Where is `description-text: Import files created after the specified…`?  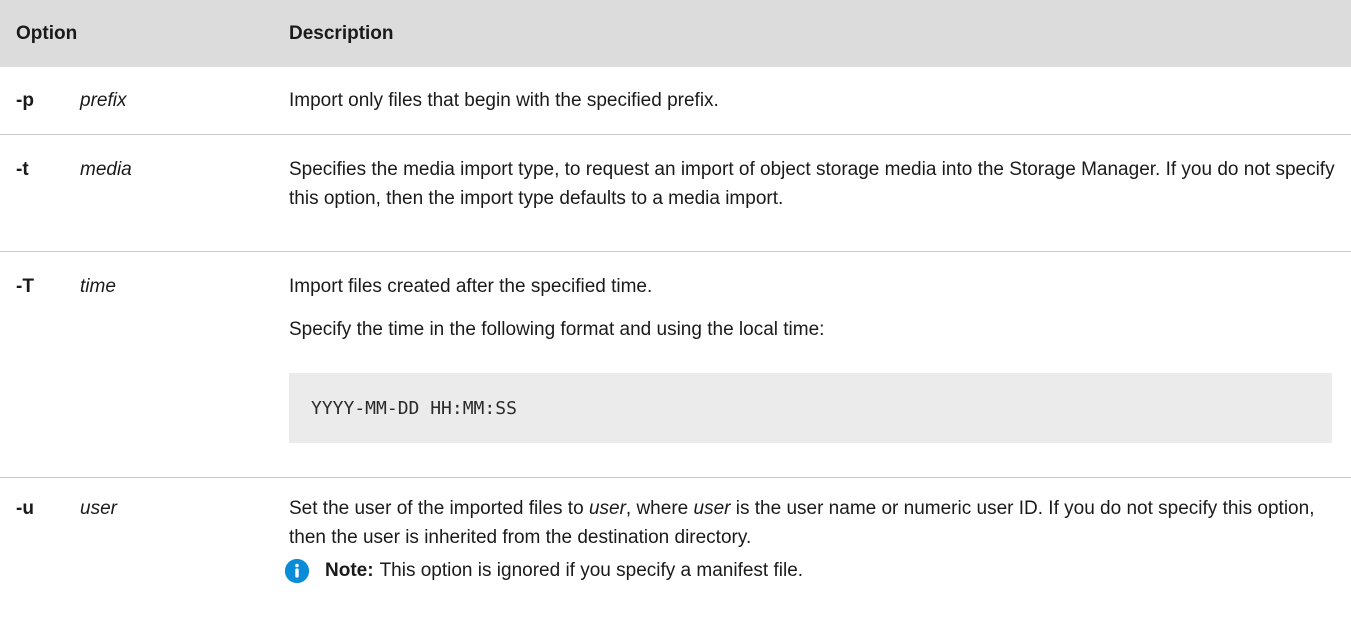 description-text: Import files created after the specified… is located at coordinates (471, 286).